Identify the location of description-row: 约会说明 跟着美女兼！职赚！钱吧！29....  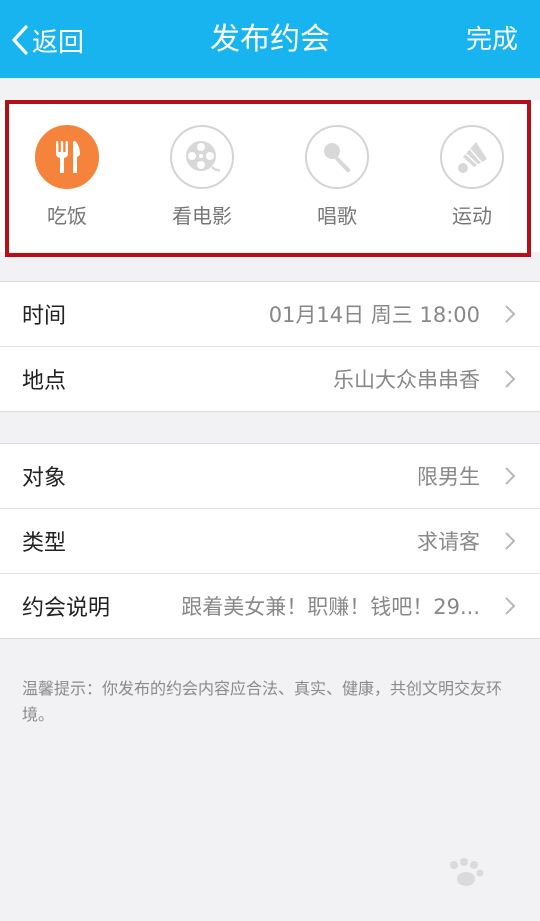
(270, 606).